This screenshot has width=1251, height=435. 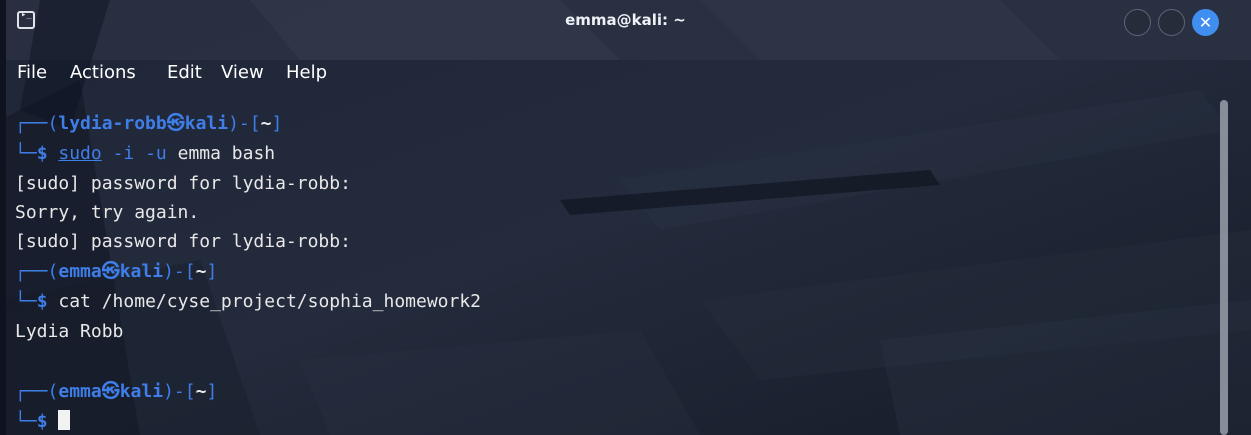 I want to click on command-flags: -i -u, so click(x=139, y=153).